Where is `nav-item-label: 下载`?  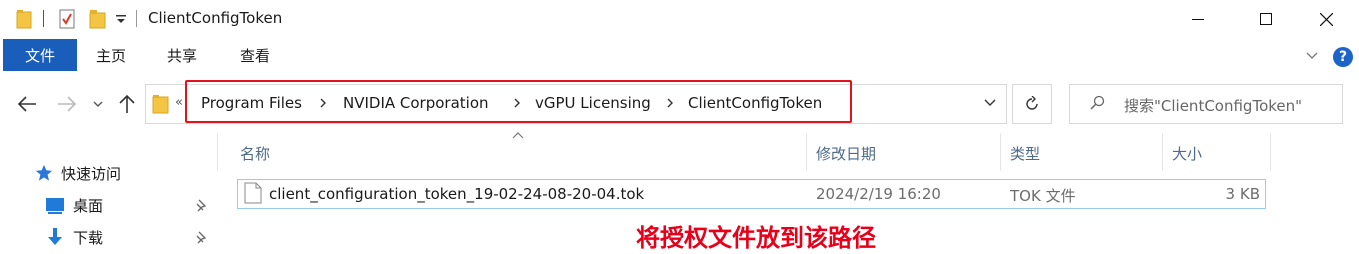 nav-item-label: 下载 is located at coordinates (88, 237).